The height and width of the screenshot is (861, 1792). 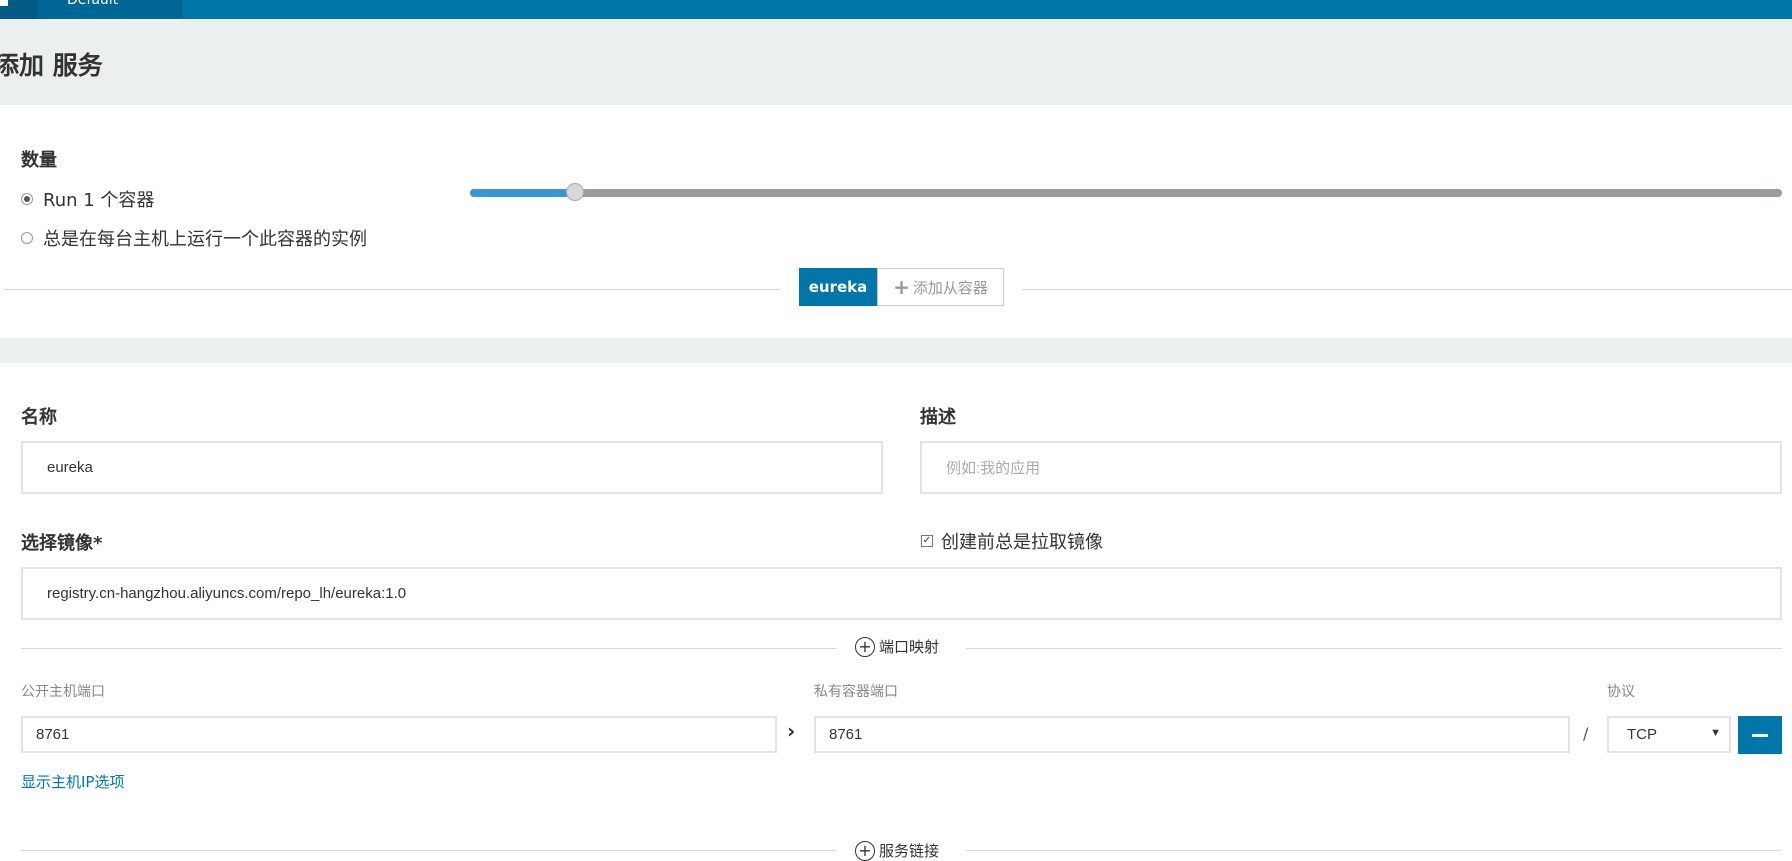 What do you see at coordinates (1192, 734) in the screenshot?
I see `private-port-input: 8761` at bounding box center [1192, 734].